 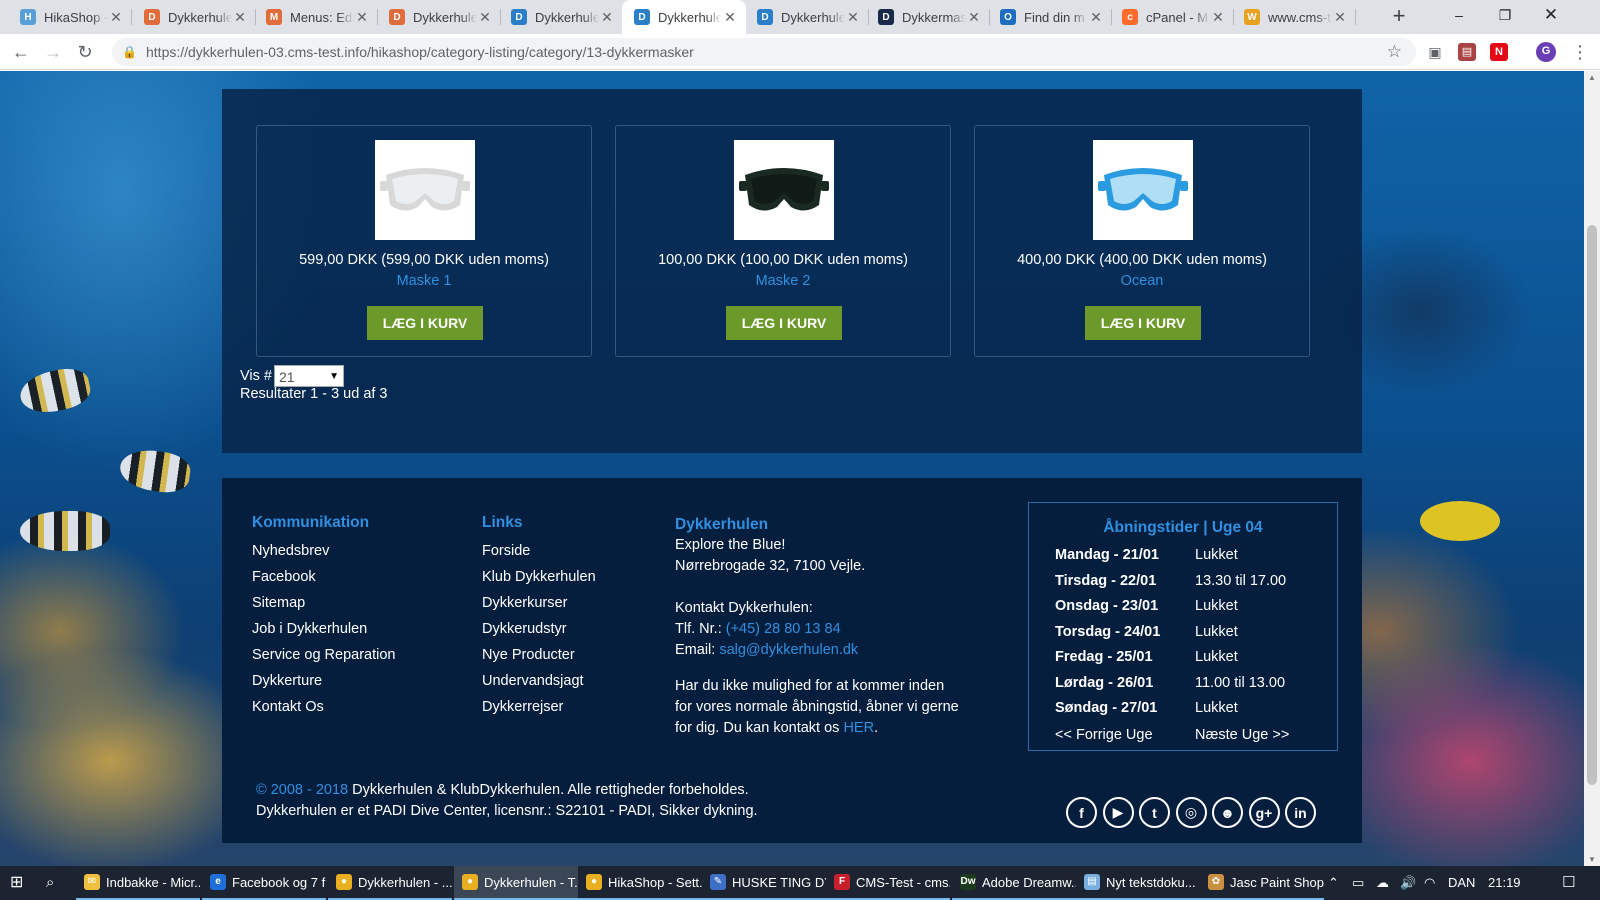 What do you see at coordinates (16, 883) in the screenshot?
I see `windows-start-icon: ⊞` at bounding box center [16, 883].